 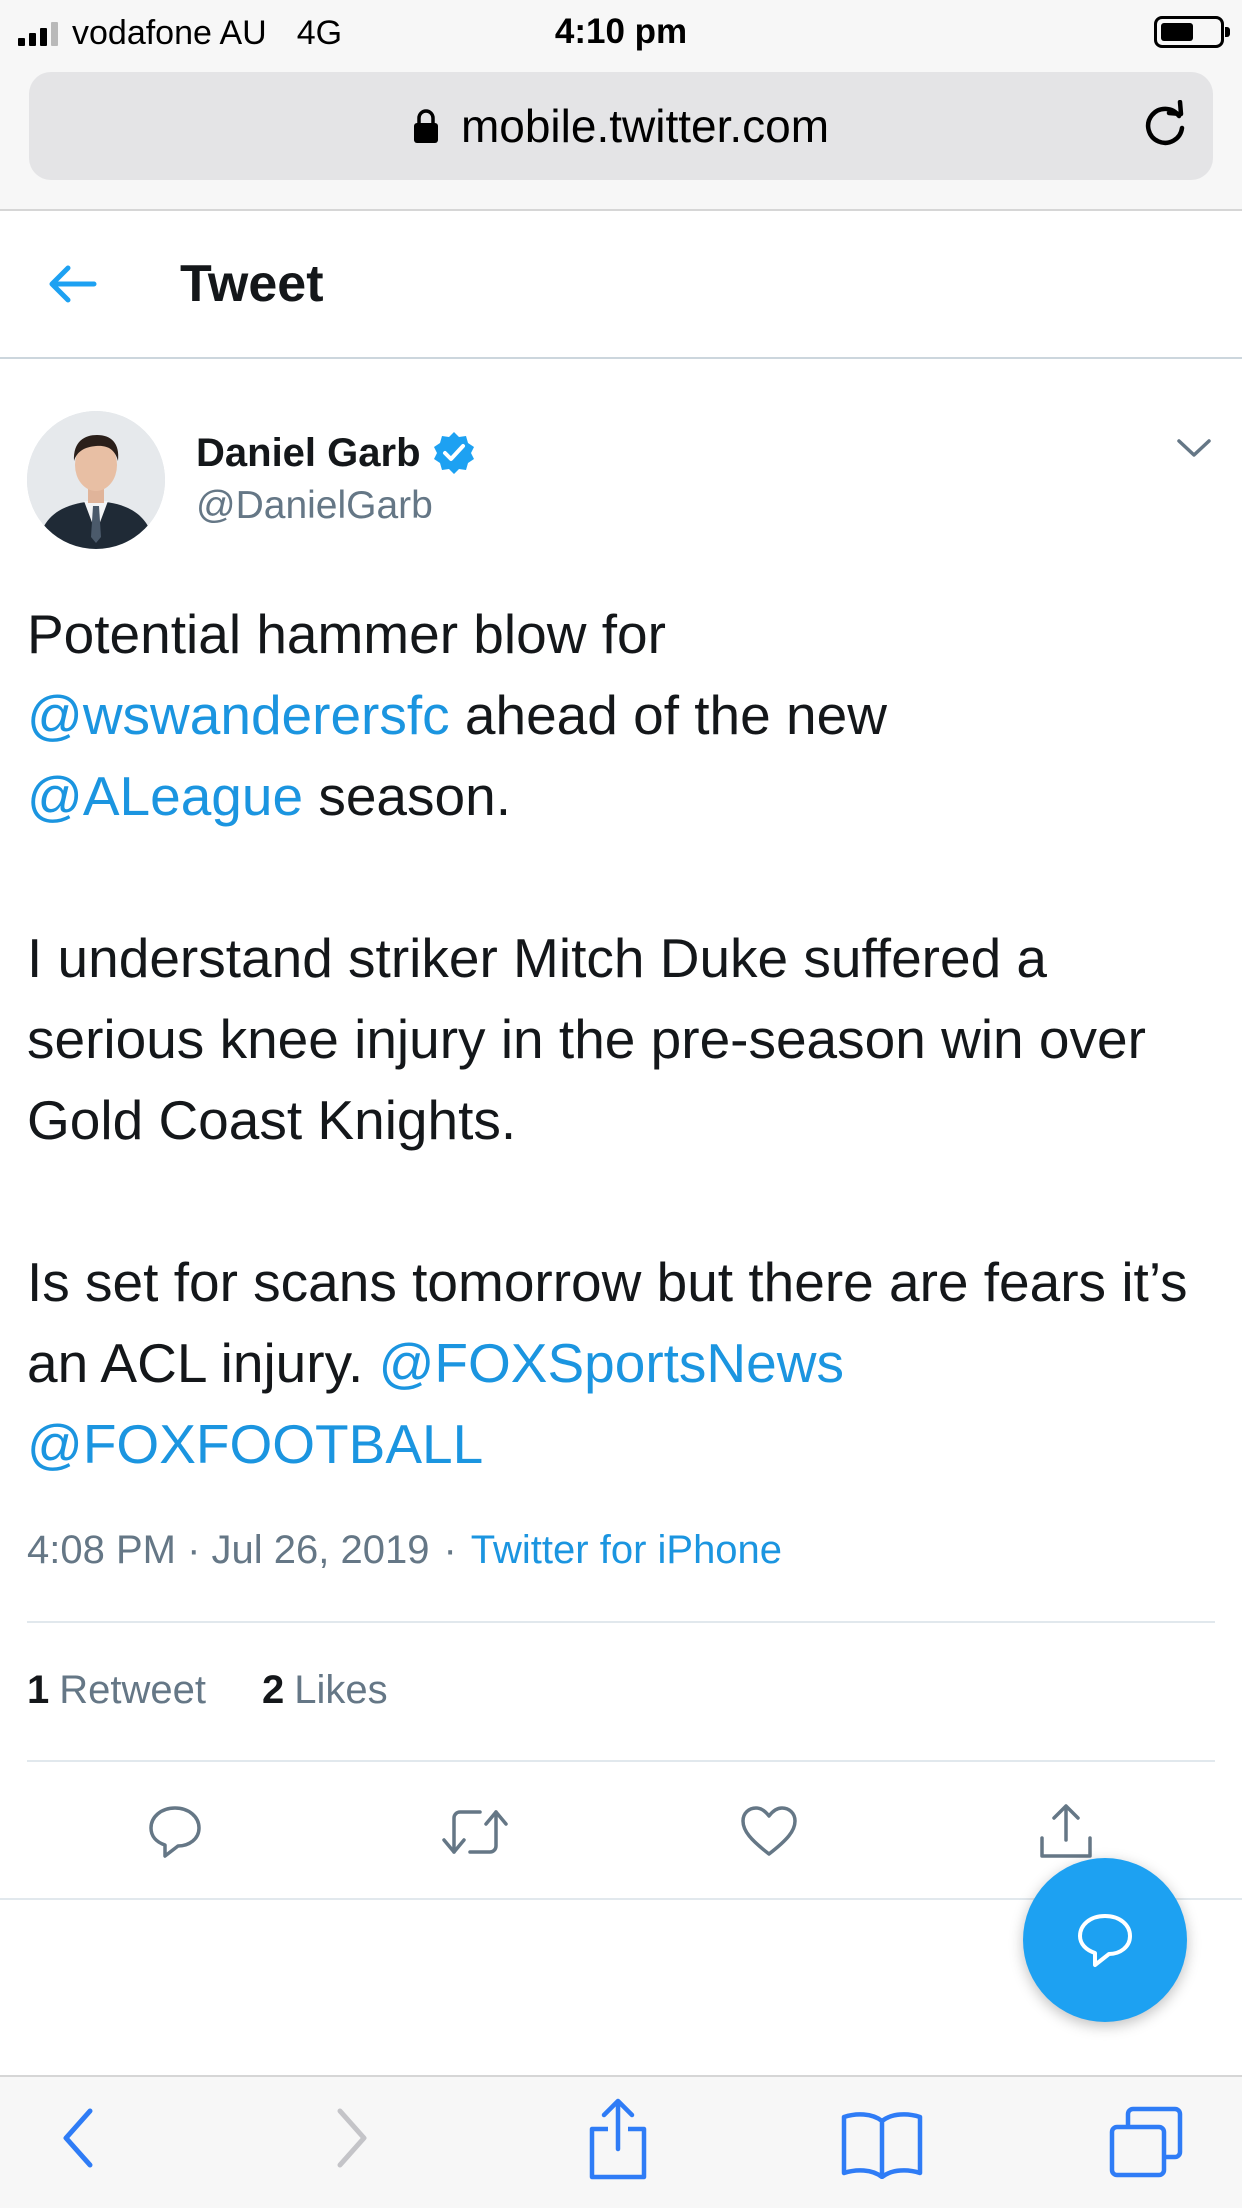 I want to click on tweet-source: Twitter for iPhone, so click(x=626, y=1550).